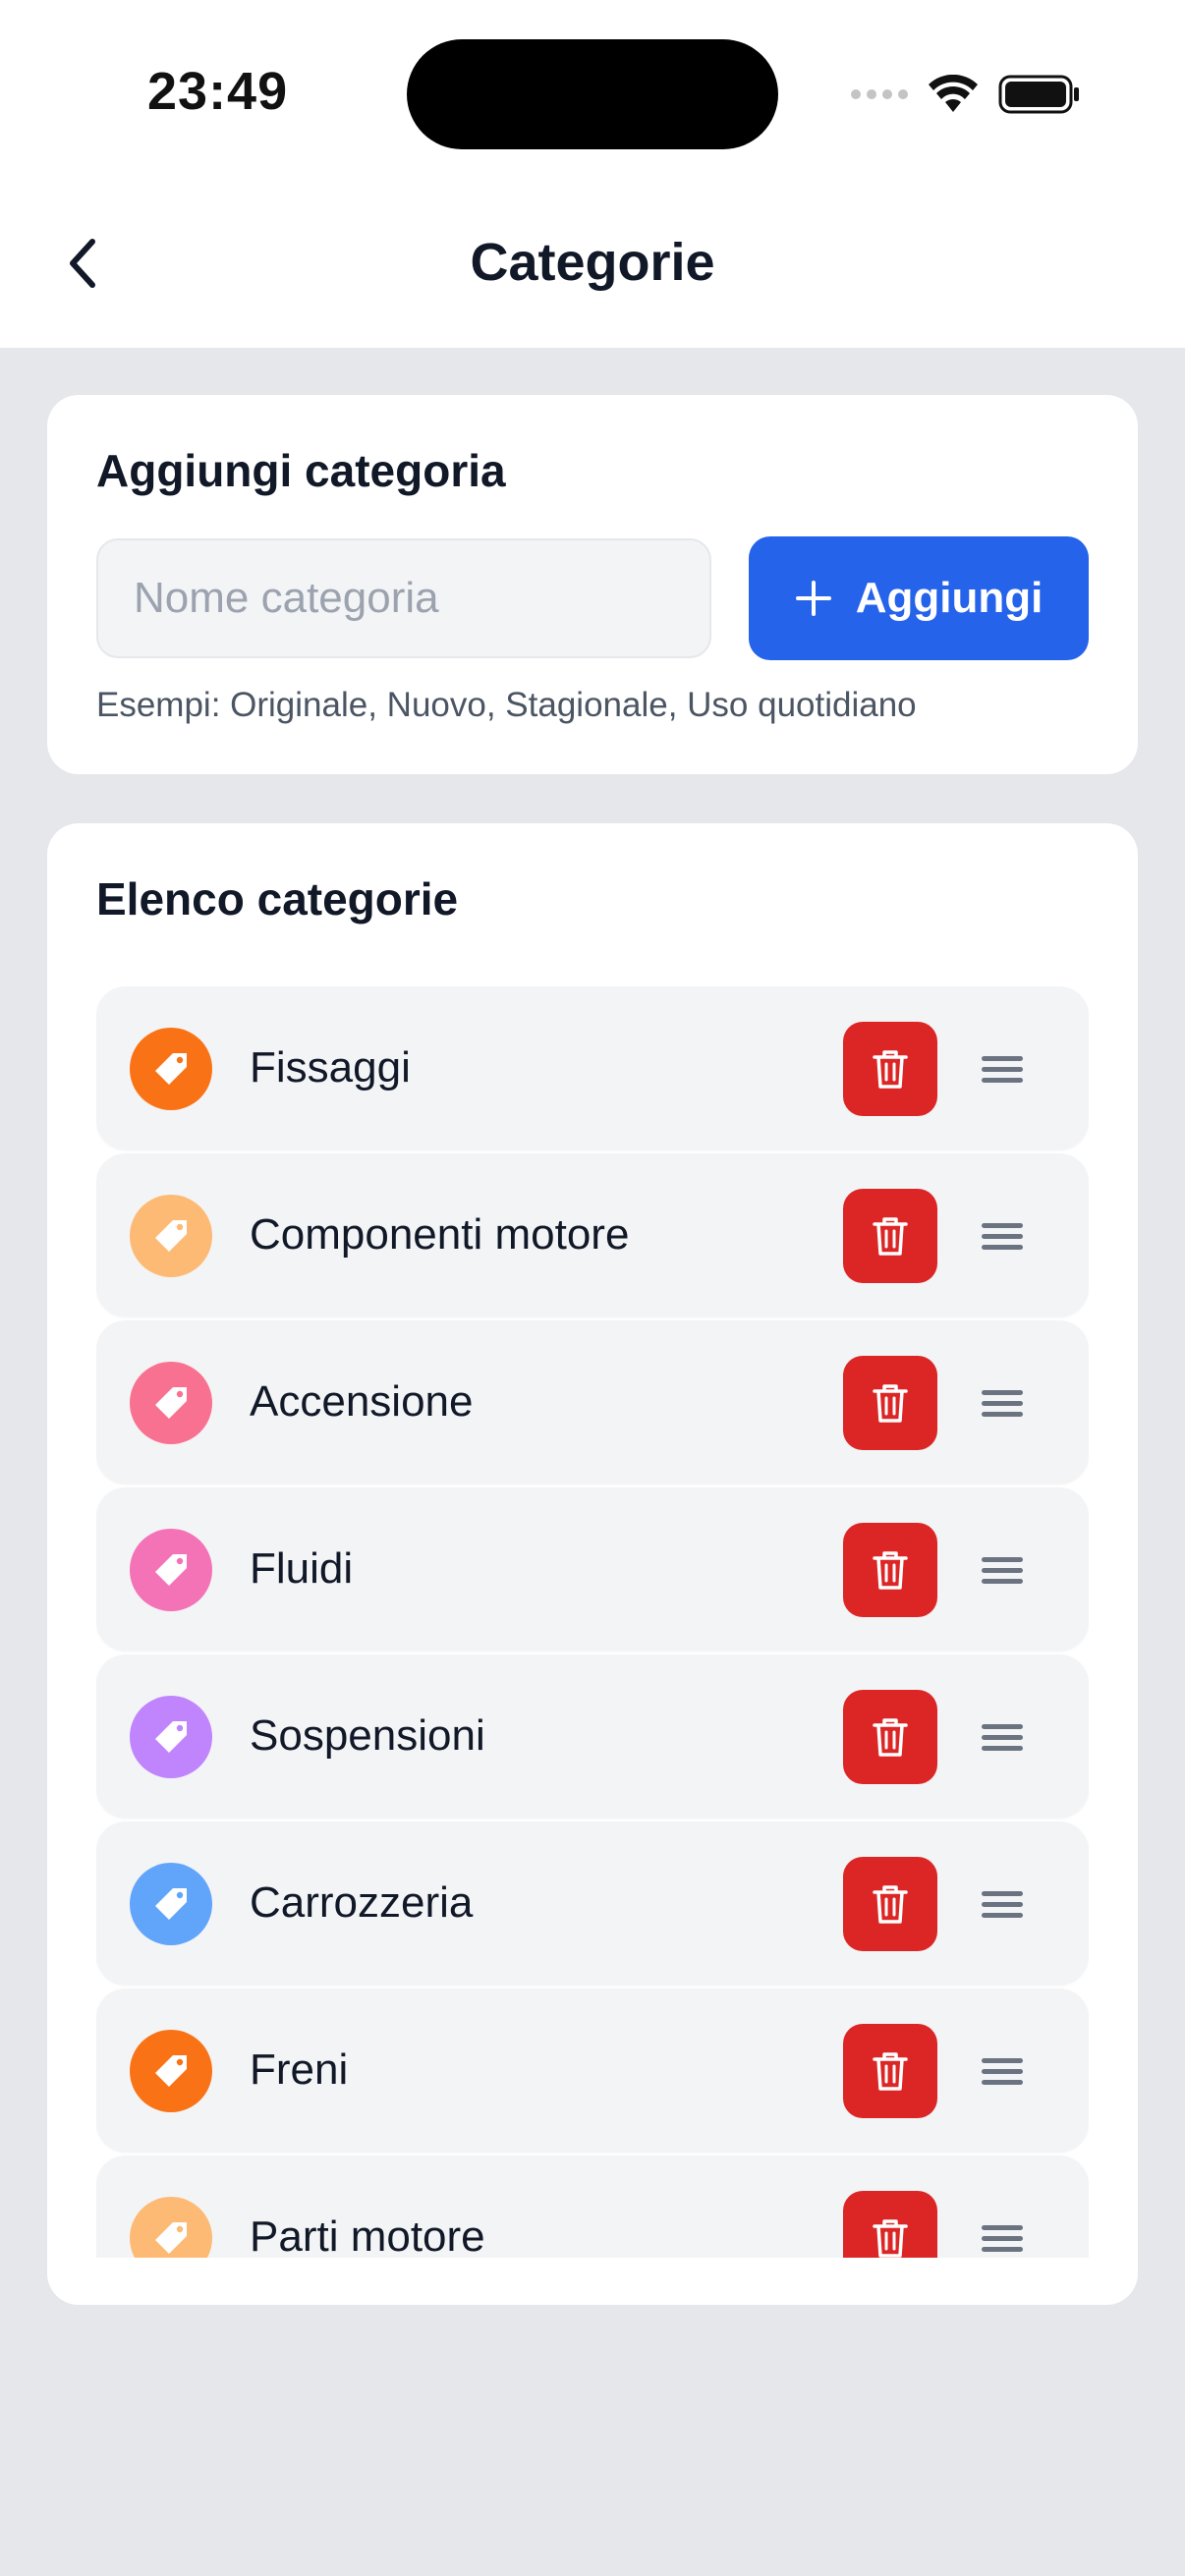  Describe the element at coordinates (404, 598) in the screenshot. I see `category-name-input` at that location.